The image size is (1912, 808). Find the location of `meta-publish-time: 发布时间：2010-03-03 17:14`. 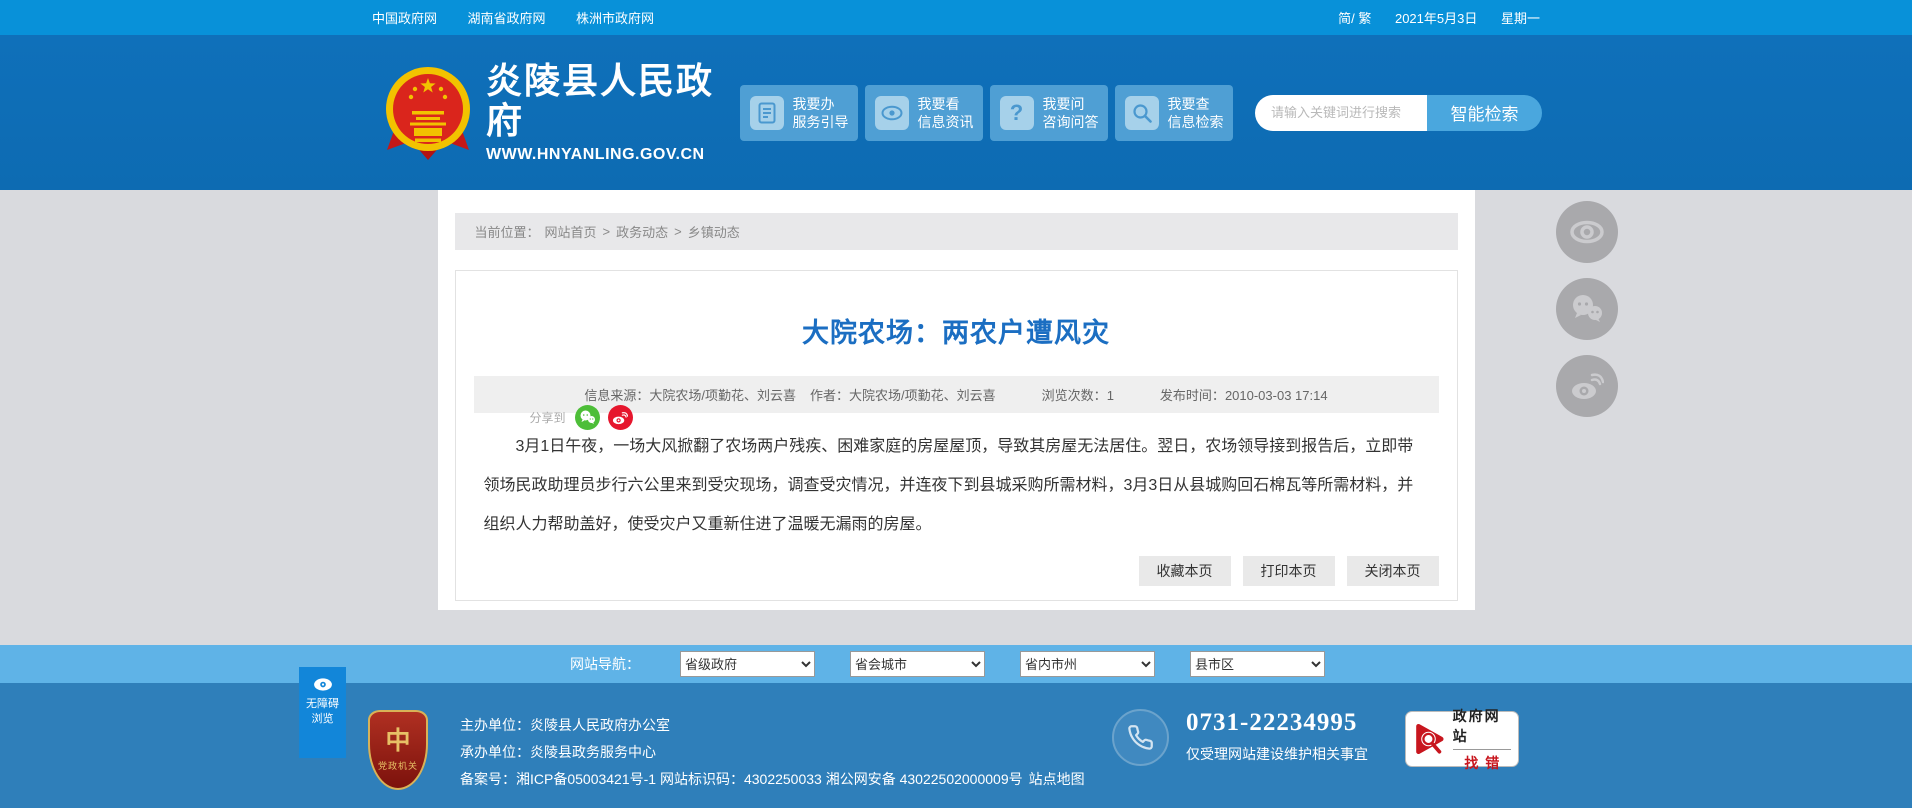

meta-publish-time: 发布时间：2010-03-03 17:14 is located at coordinates (1243, 395).